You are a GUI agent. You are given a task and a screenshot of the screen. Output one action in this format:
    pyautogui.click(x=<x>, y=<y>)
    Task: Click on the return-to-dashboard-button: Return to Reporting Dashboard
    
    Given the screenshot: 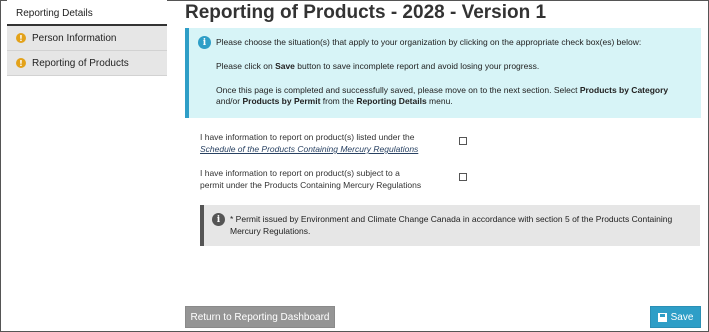 What is the action you would take?
    pyautogui.click(x=260, y=317)
    